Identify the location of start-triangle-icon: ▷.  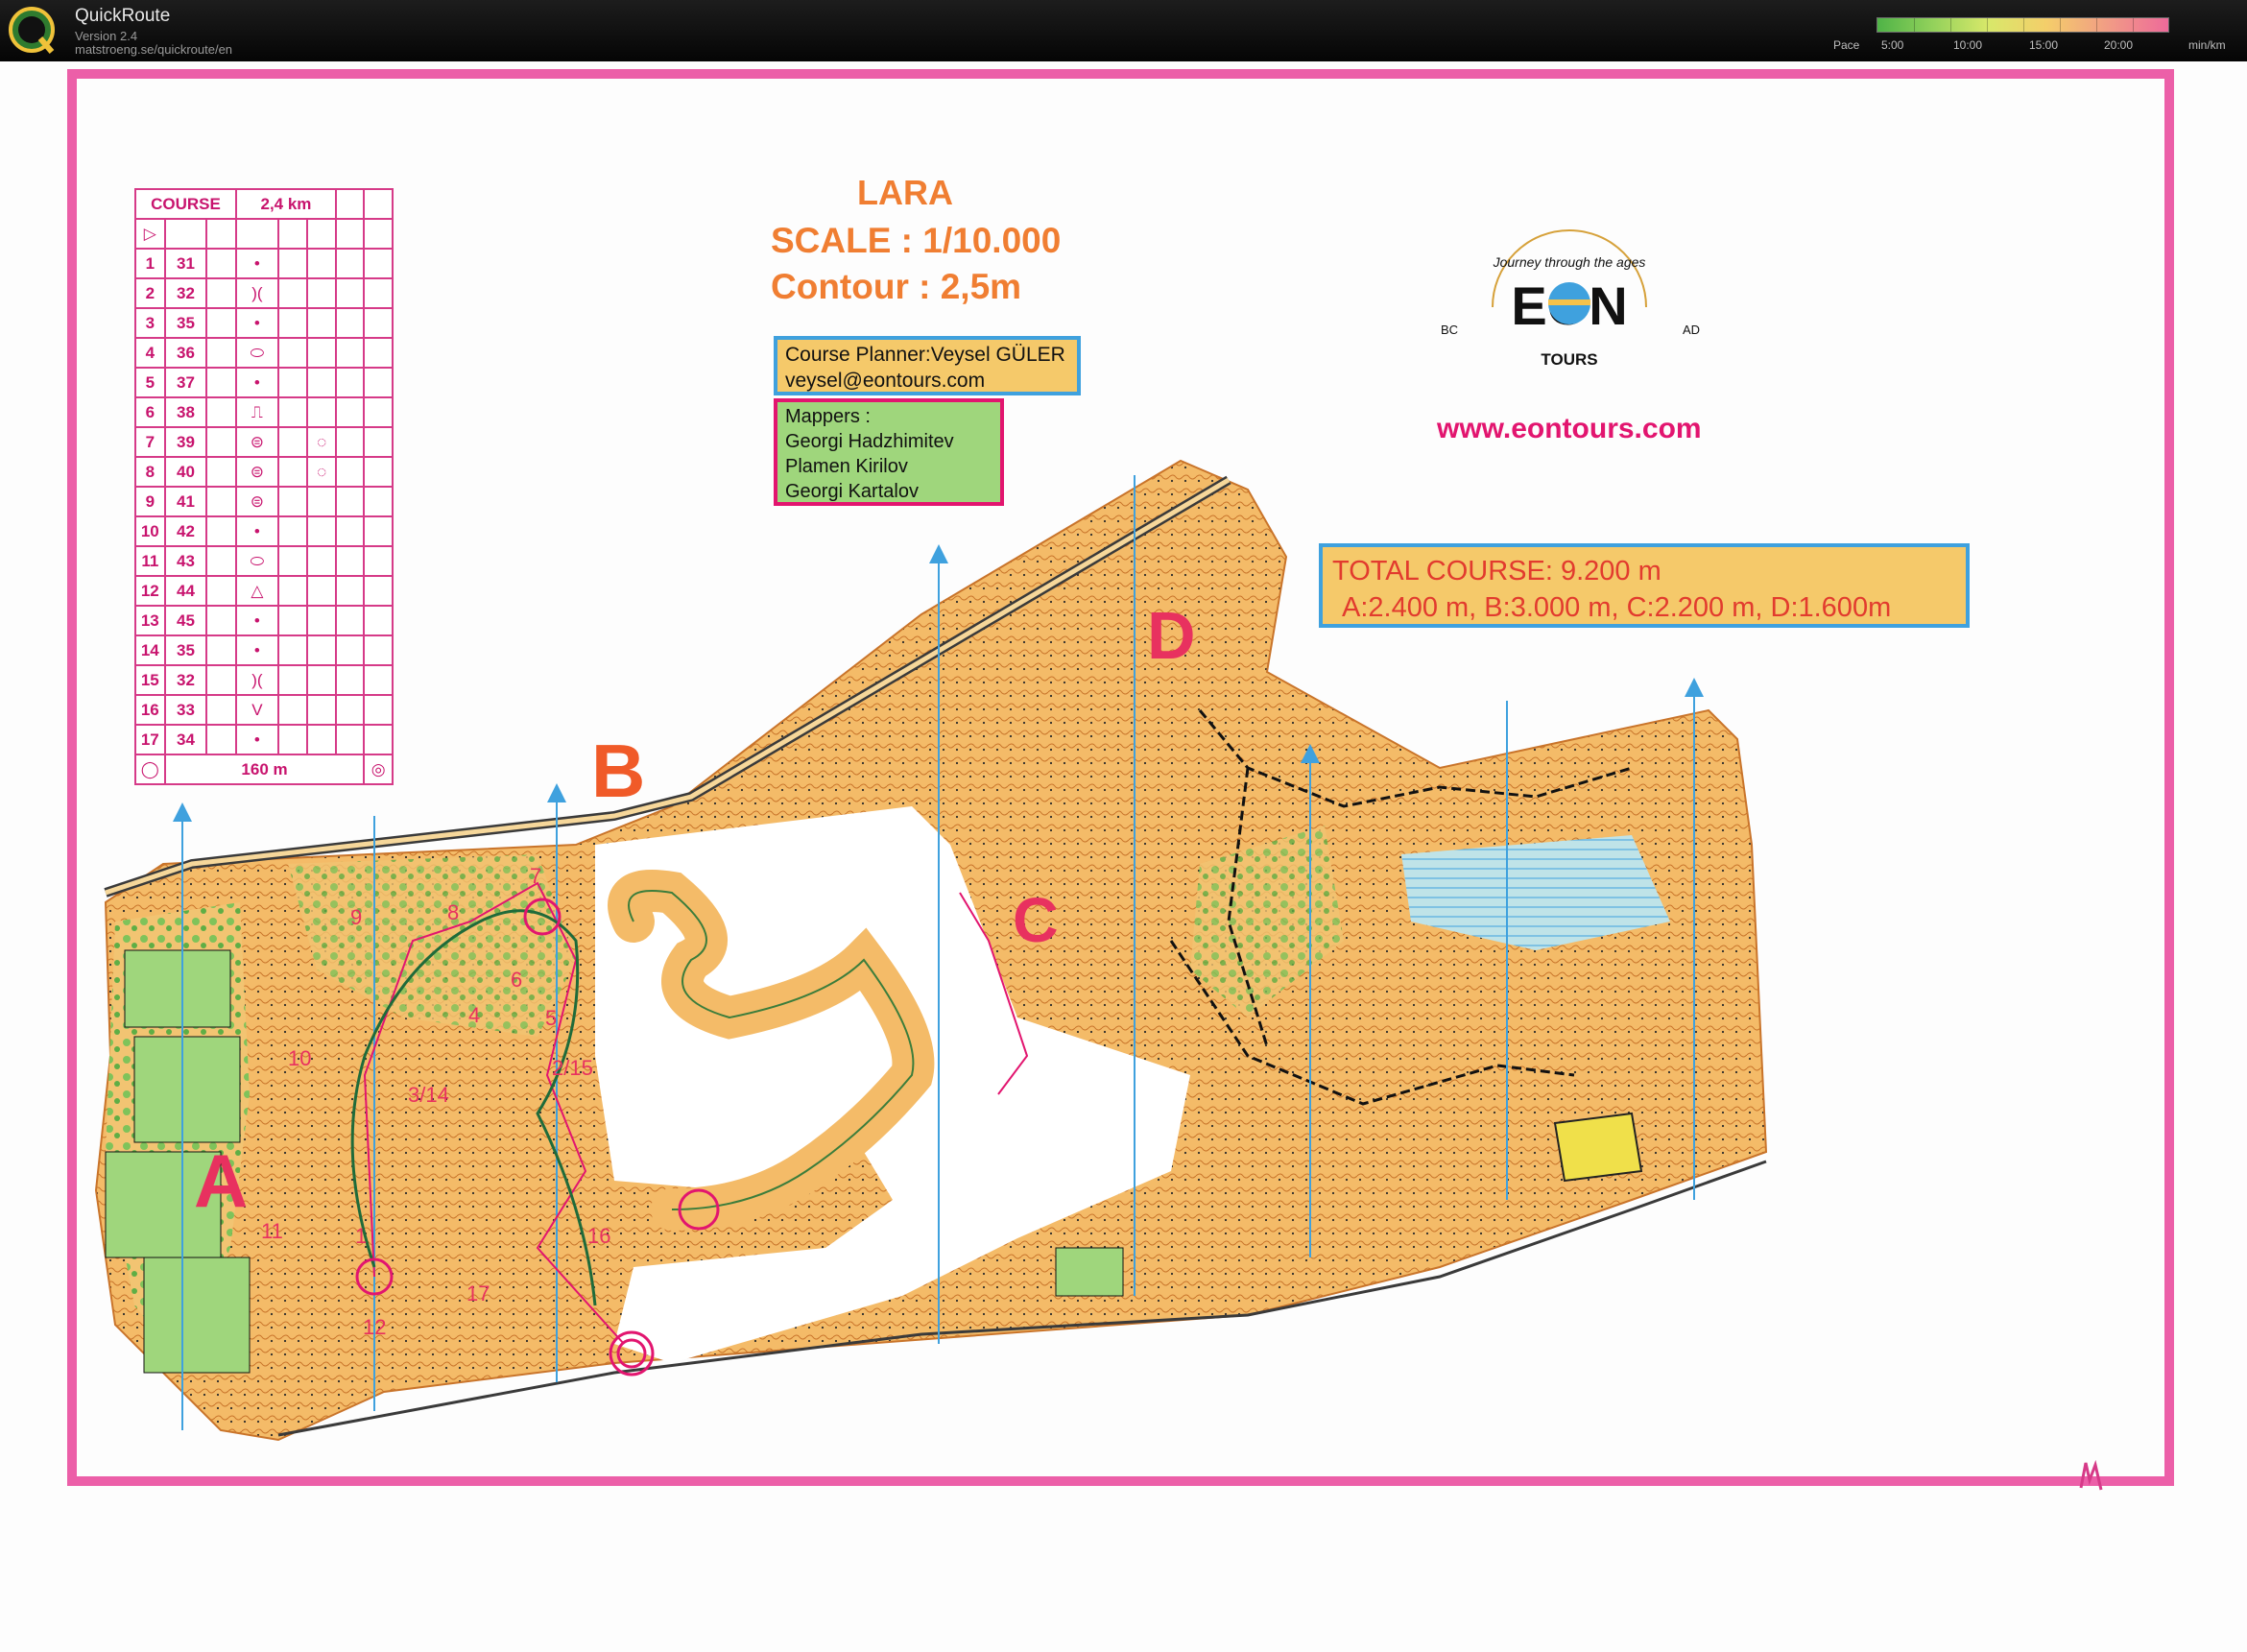
(149, 233).